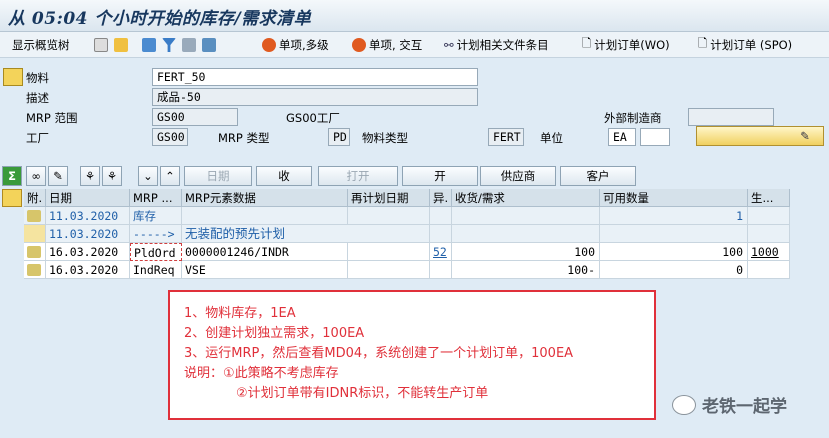 The image size is (829, 438). I want to click on open2-button: 开, so click(440, 176).